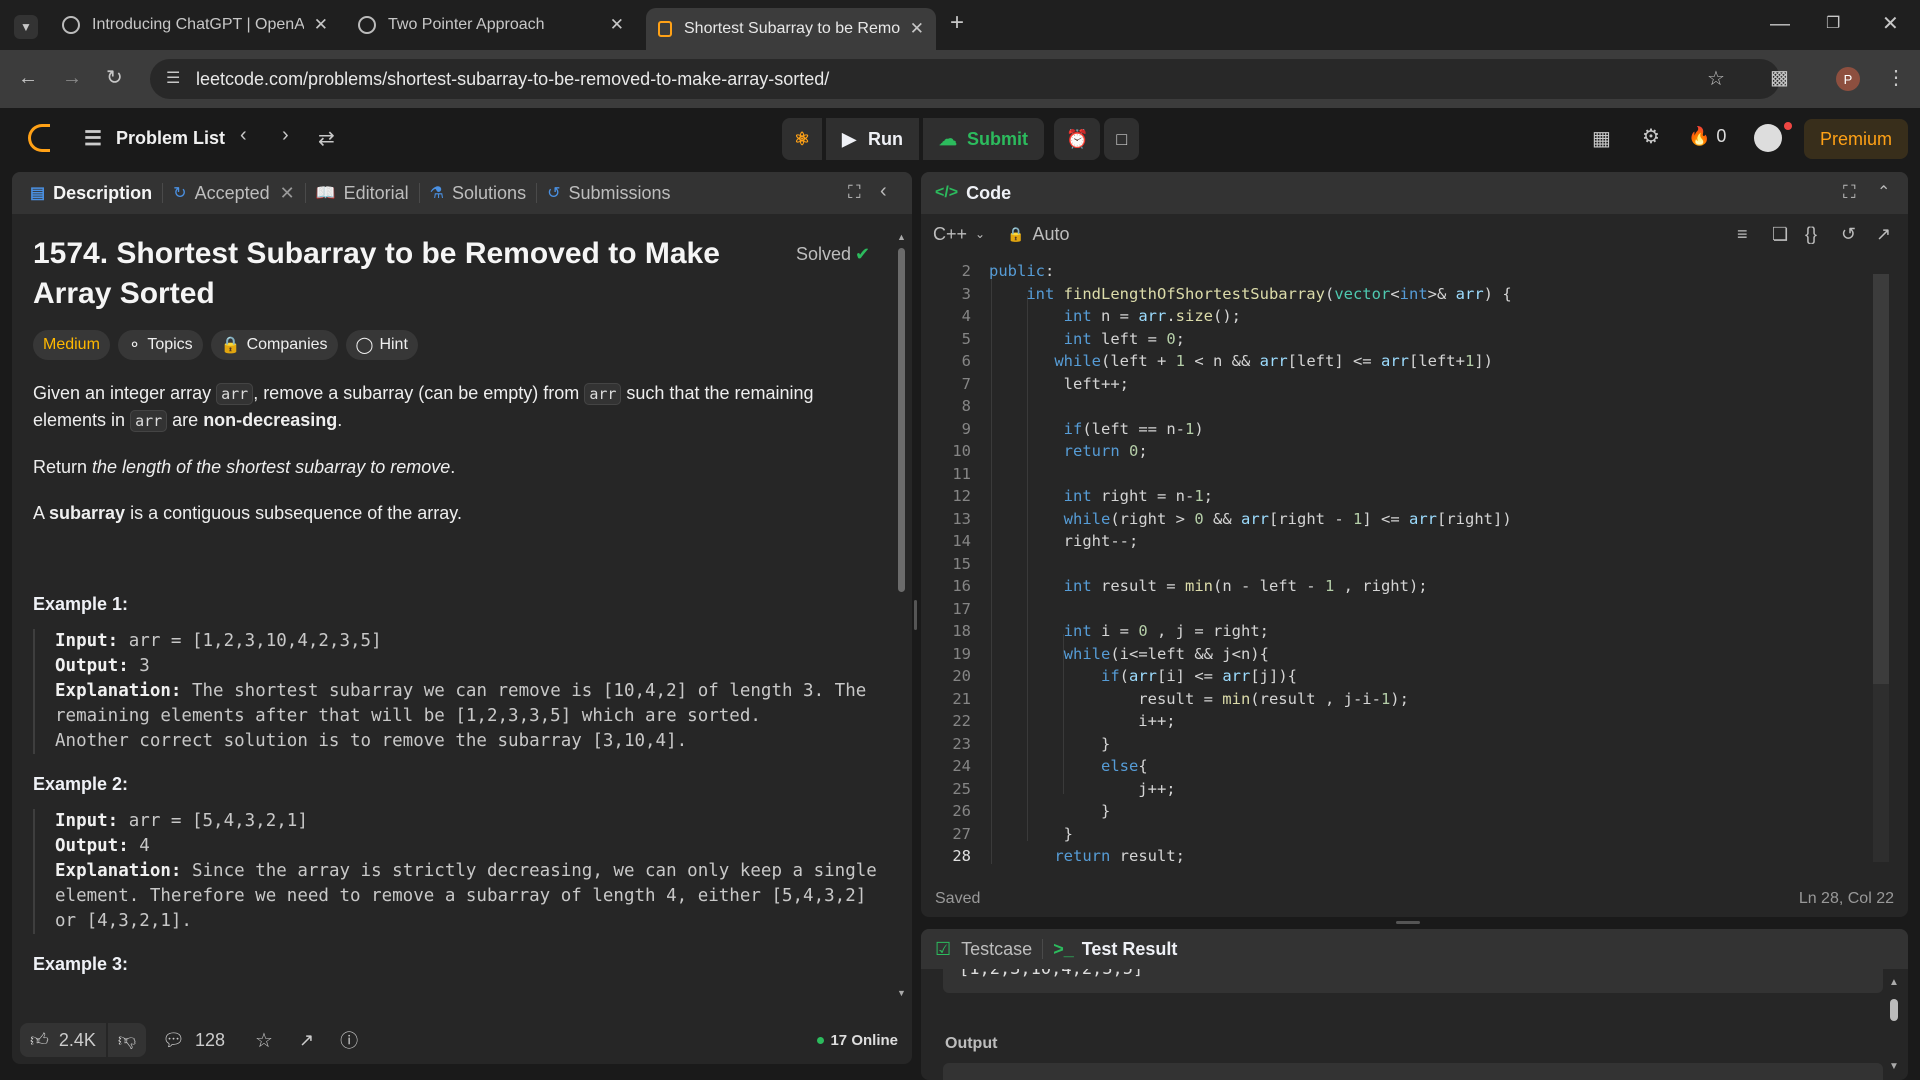 The image size is (1920, 1080). Describe the element at coordinates (1833, 24) in the screenshot. I see `restore-window-icon: ❐` at that location.